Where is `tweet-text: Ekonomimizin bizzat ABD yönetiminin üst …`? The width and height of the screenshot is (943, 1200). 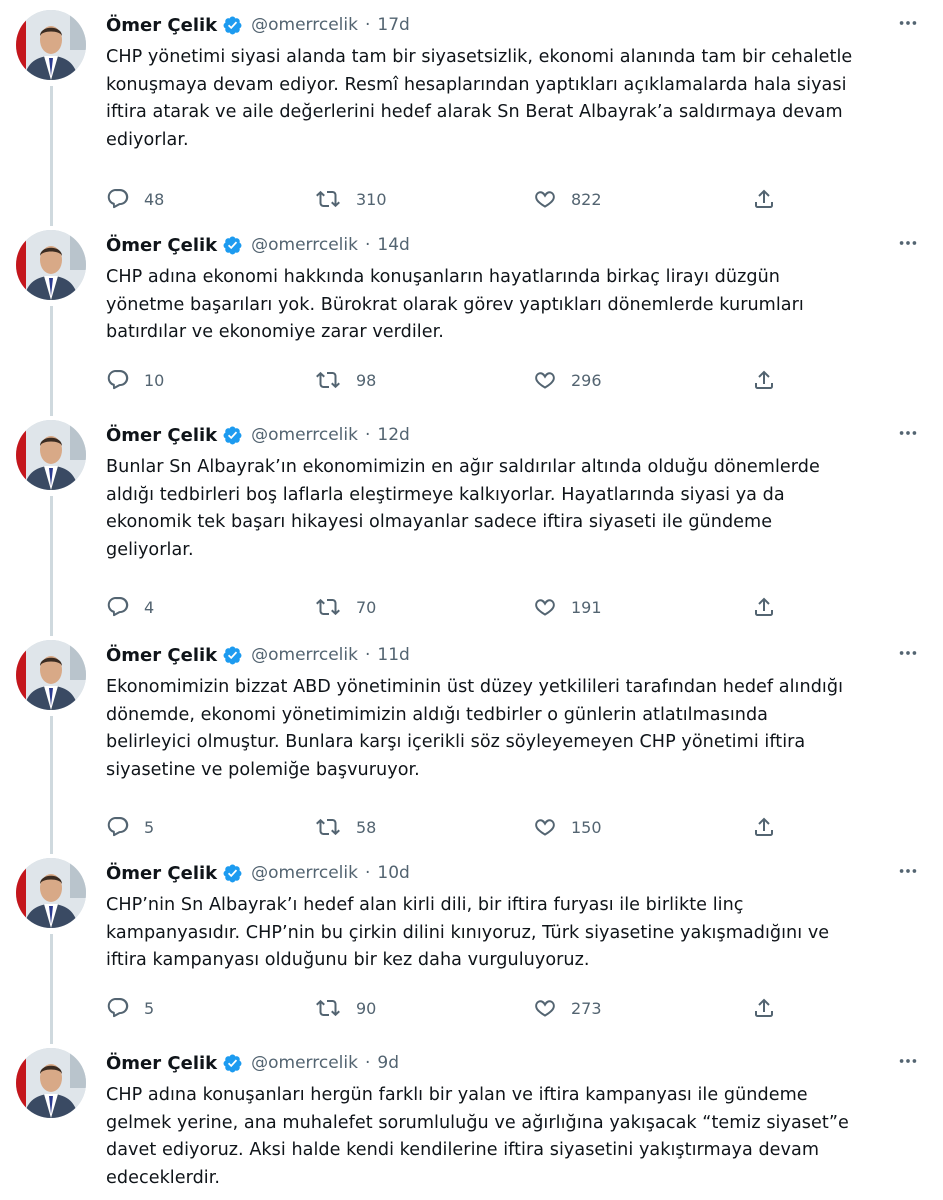
tweet-text: Ekonomimizin bizzat ABD yönetiminin üst … is located at coordinates (513, 729).